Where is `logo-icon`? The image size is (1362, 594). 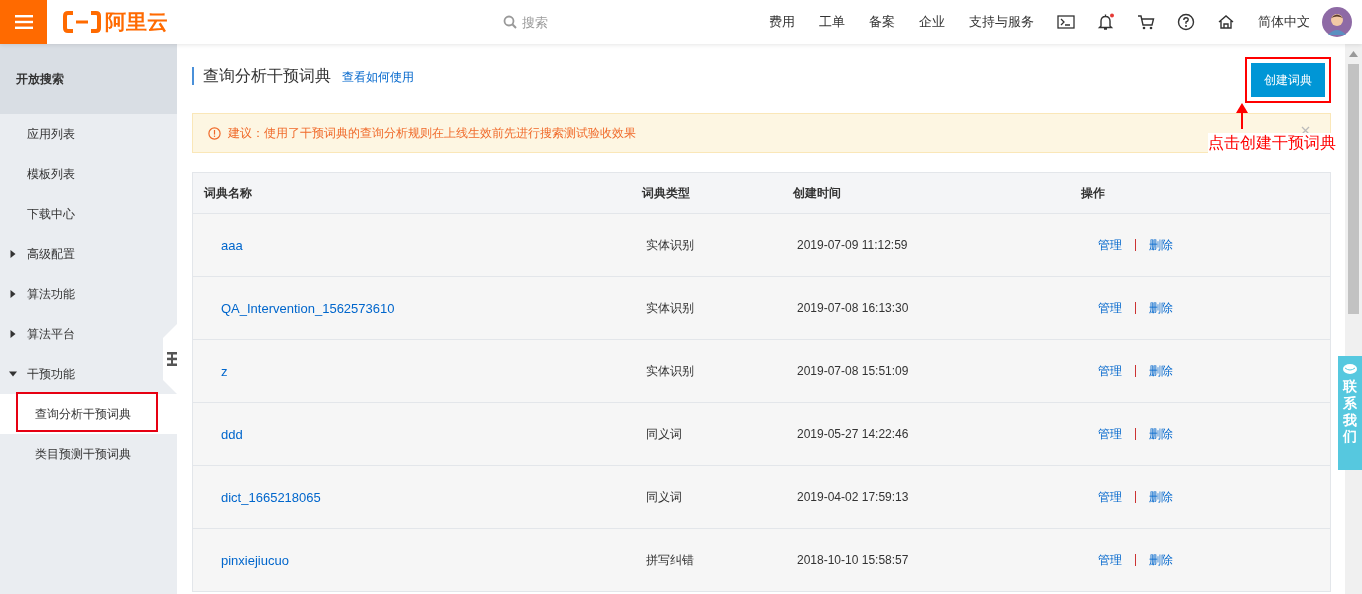 logo-icon is located at coordinates (82, 22).